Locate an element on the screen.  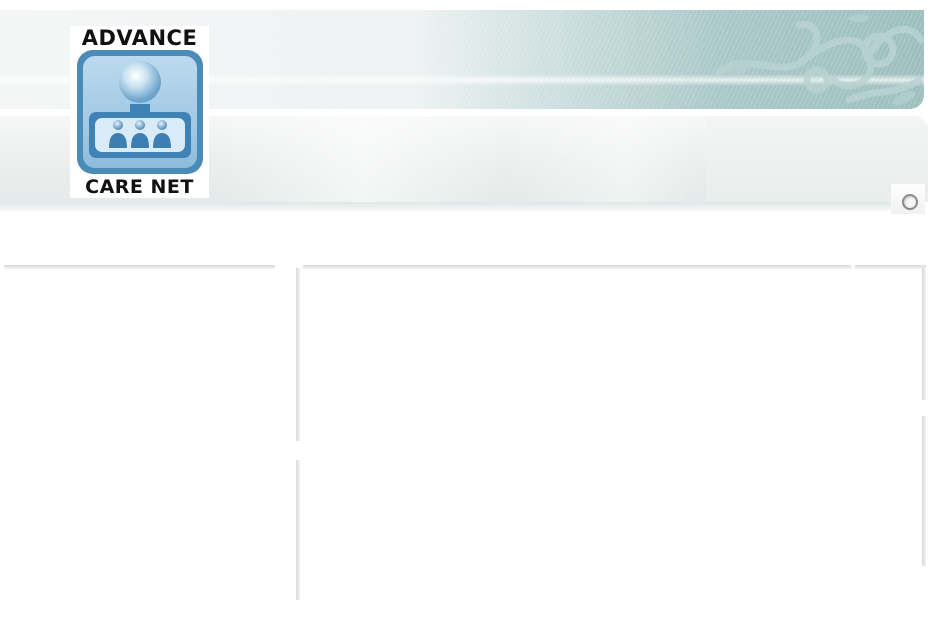
logo-text-top: ADVANCE is located at coordinates (139, 38).